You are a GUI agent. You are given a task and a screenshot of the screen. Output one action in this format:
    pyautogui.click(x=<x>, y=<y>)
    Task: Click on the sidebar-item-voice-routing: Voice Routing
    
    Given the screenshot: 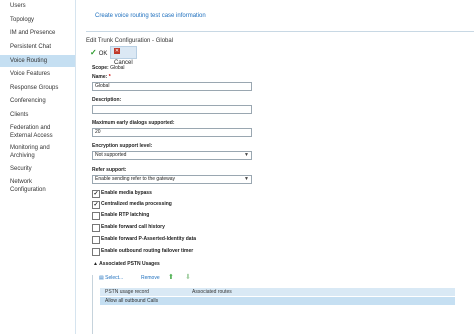 What is the action you would take?
    pyautogui.click(x=37, y=61)
    